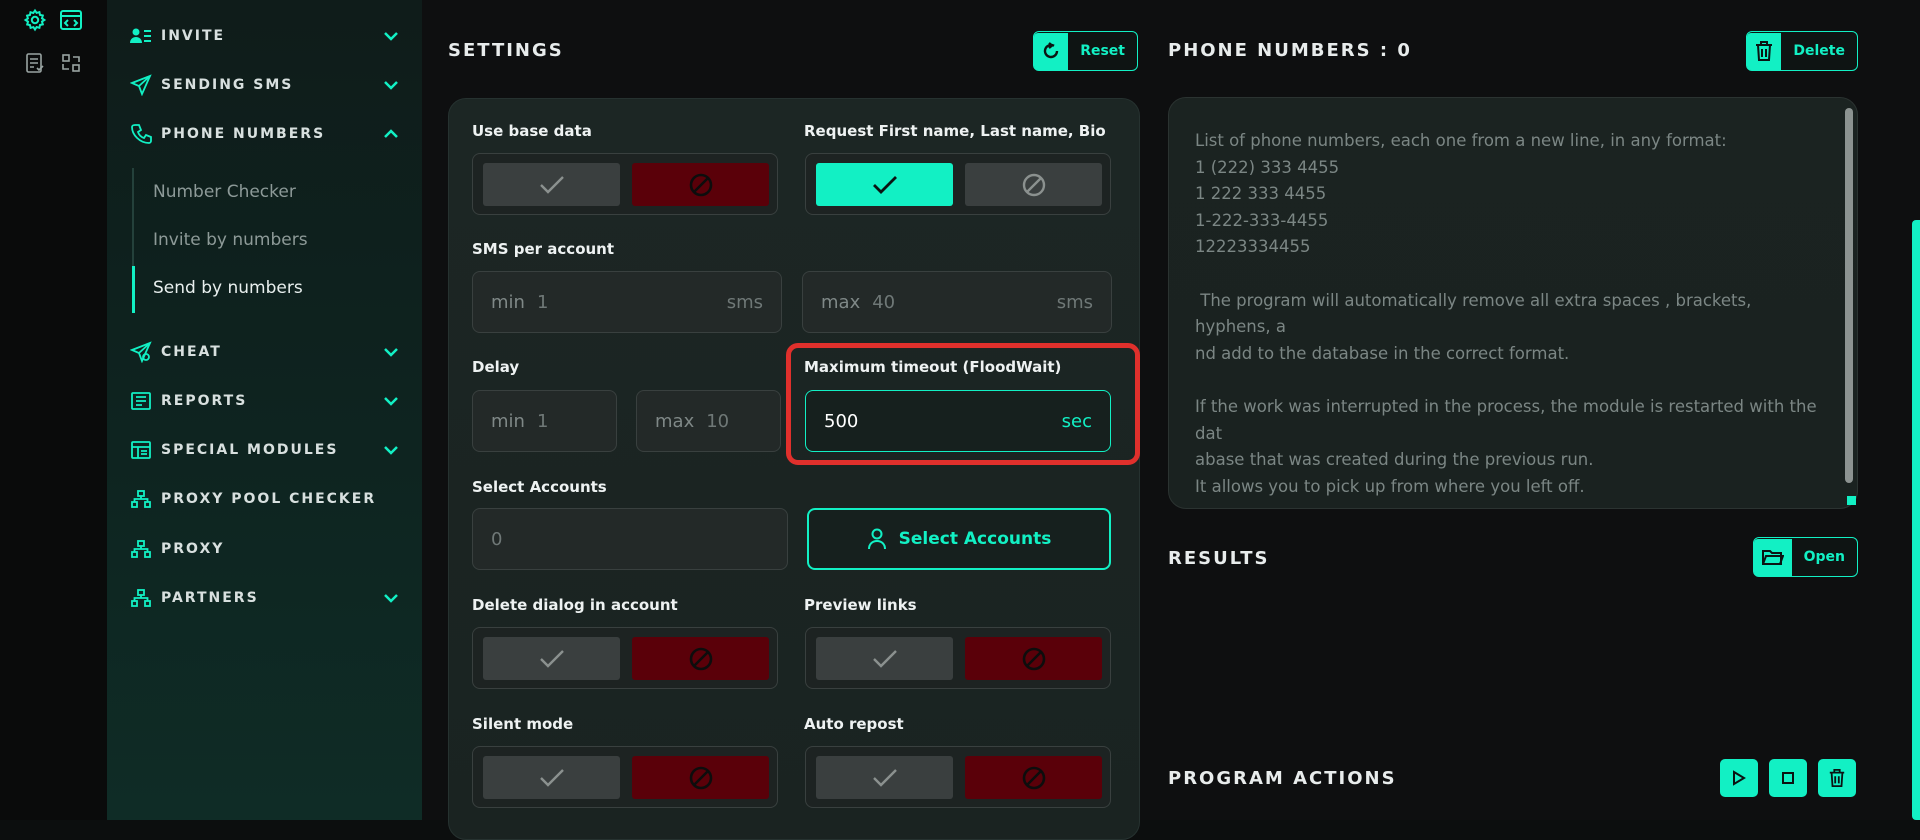 This screenshot has height=840, width=1920. I want to click on delay-max-field: max 10, so click(708, 421).